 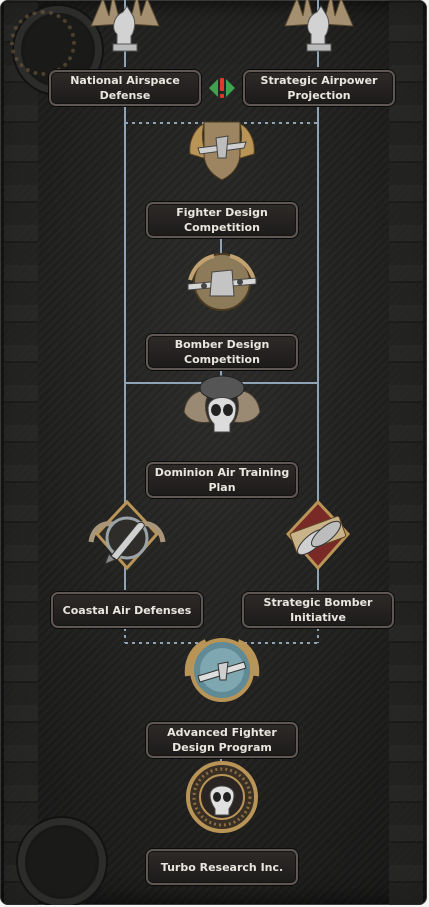 What do you see at coordinates (222, 867) in the screenshot?
I see `focus-label: Turbo Research Inc.` at bounding box center [222, 867].